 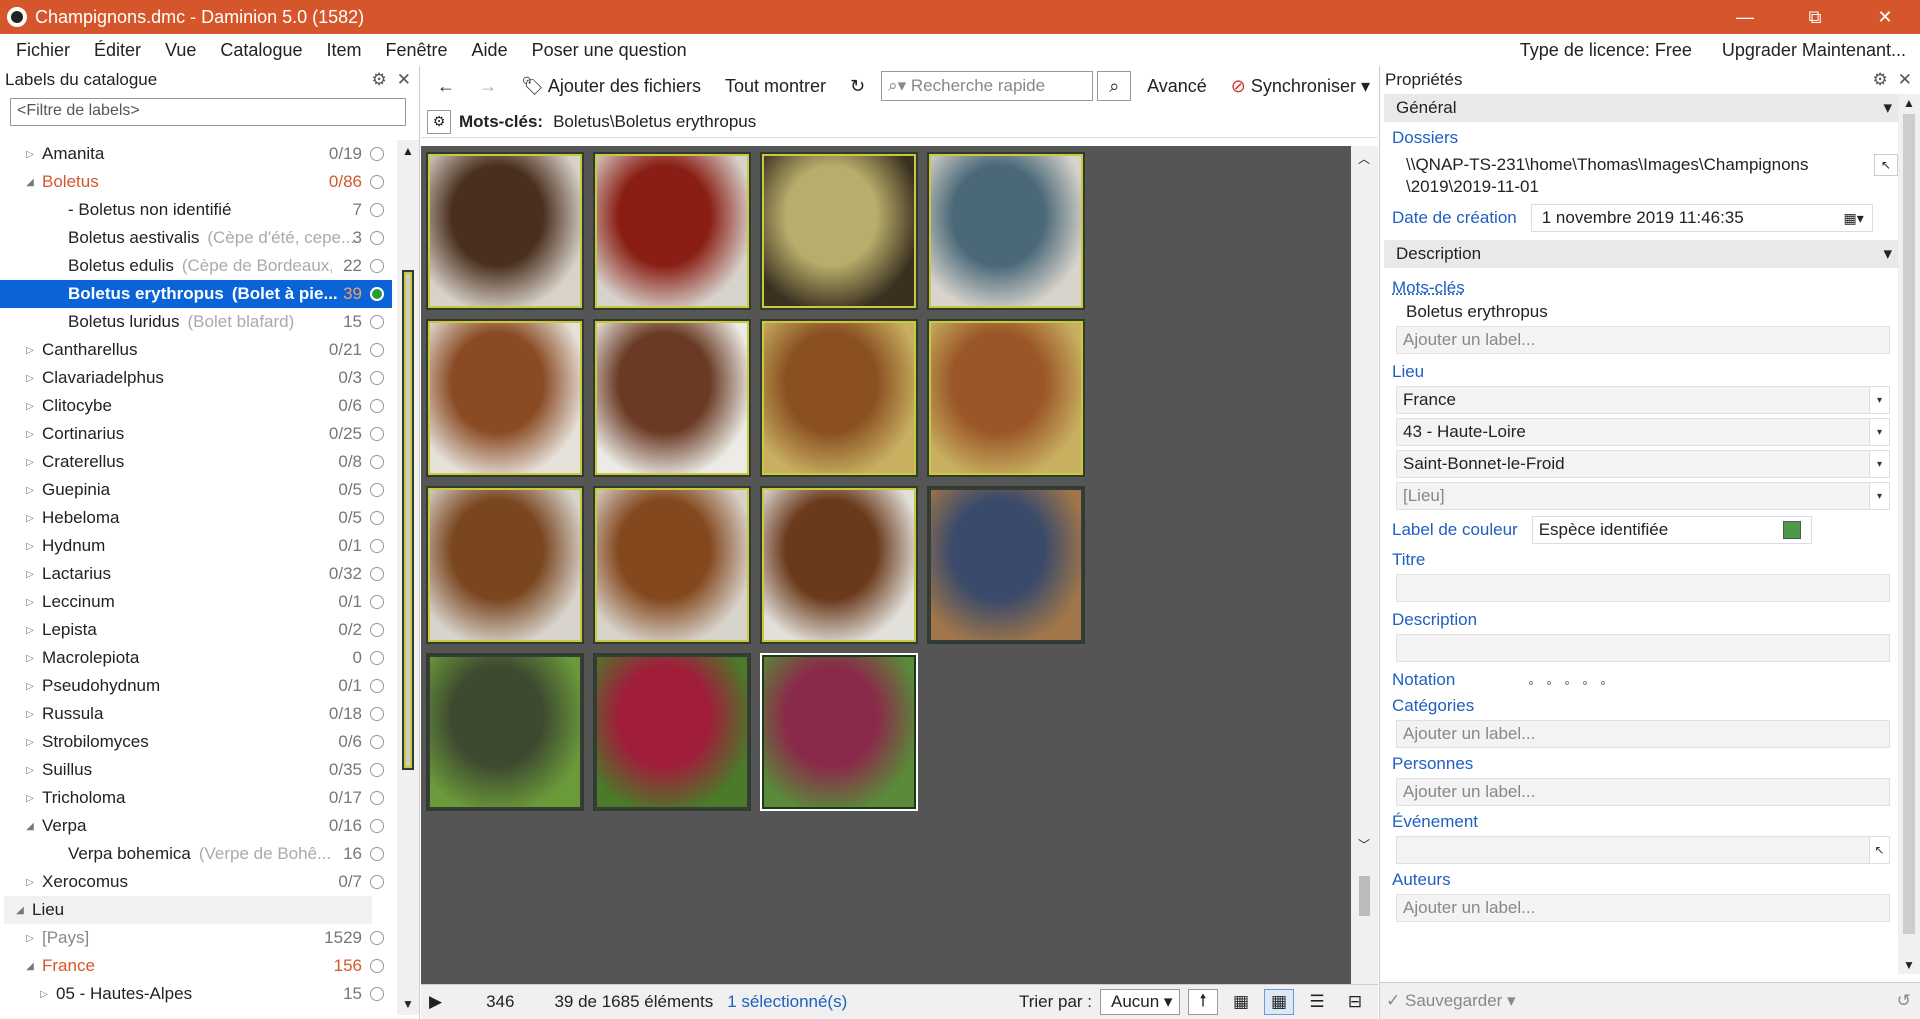 I want to click on keywords-label: Mots-clés, so click(x=1656, y=288).